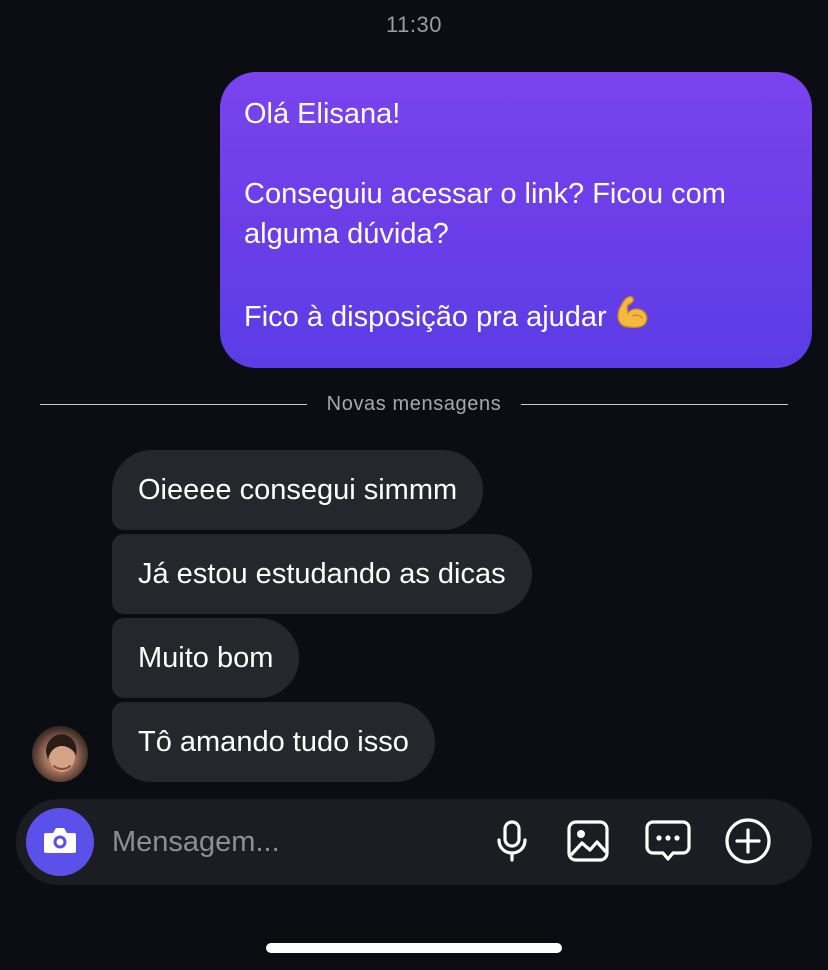  What do you see at coordinates (60, 754) in the screenshot?
I see `sender-avatar` at bounding box center [60, 754].